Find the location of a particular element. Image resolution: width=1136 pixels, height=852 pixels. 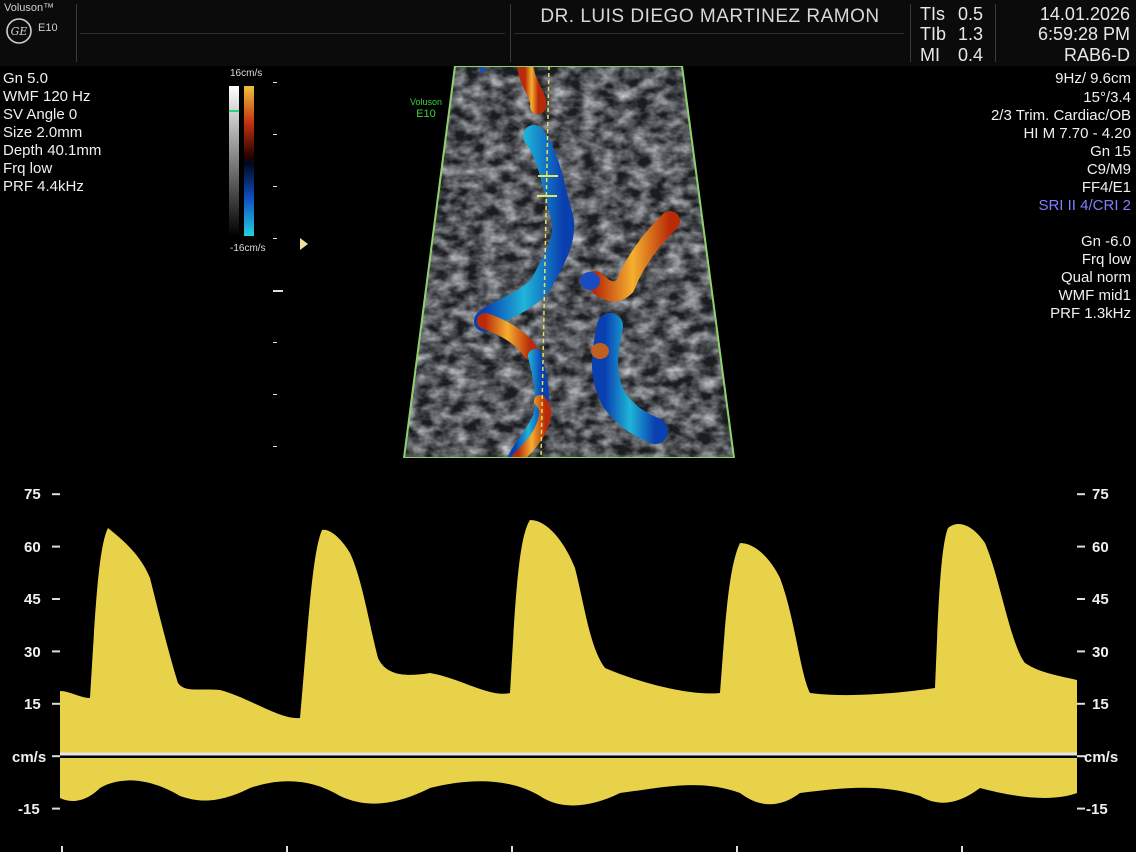

focus-arrow-icon is located at coordinates (304, 244).